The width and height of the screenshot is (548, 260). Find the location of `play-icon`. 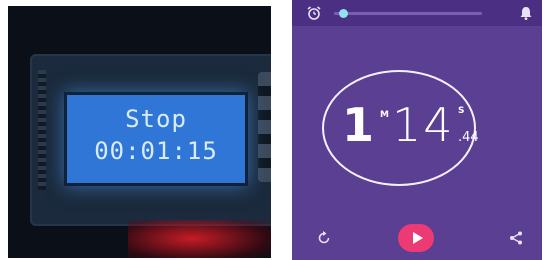

play-icon is located at coordinates (418, 238).